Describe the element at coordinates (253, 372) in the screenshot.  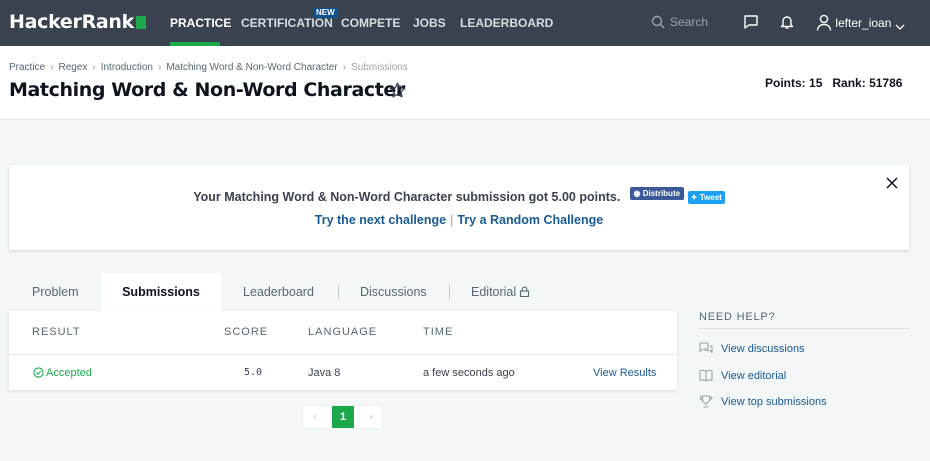
I see `score-cell: 5.0` at that location.